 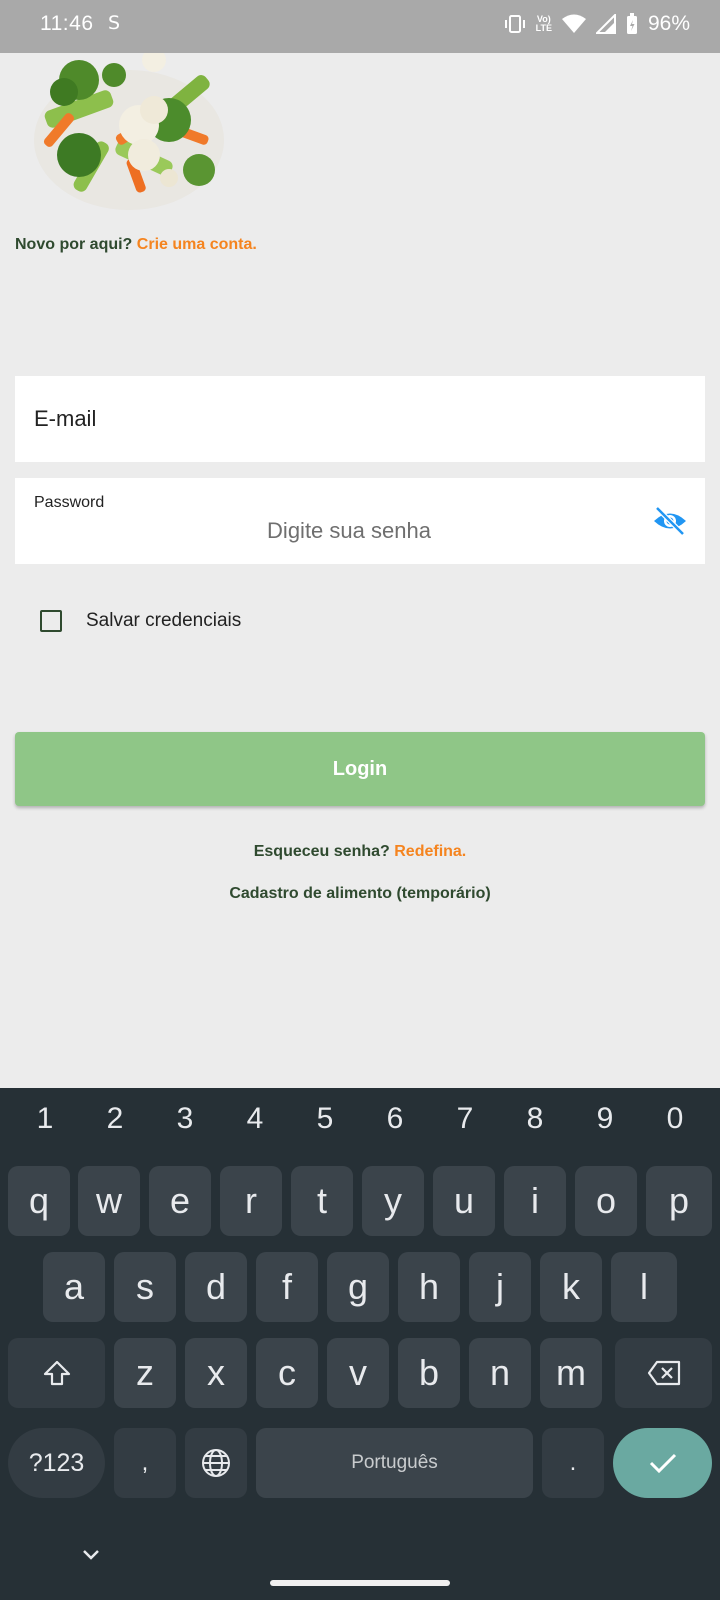 What do you see at coordinates (197, 244) in the screenshot?
I see `create-account-link: Crie uma conta.` at bounding box center [197, 244].